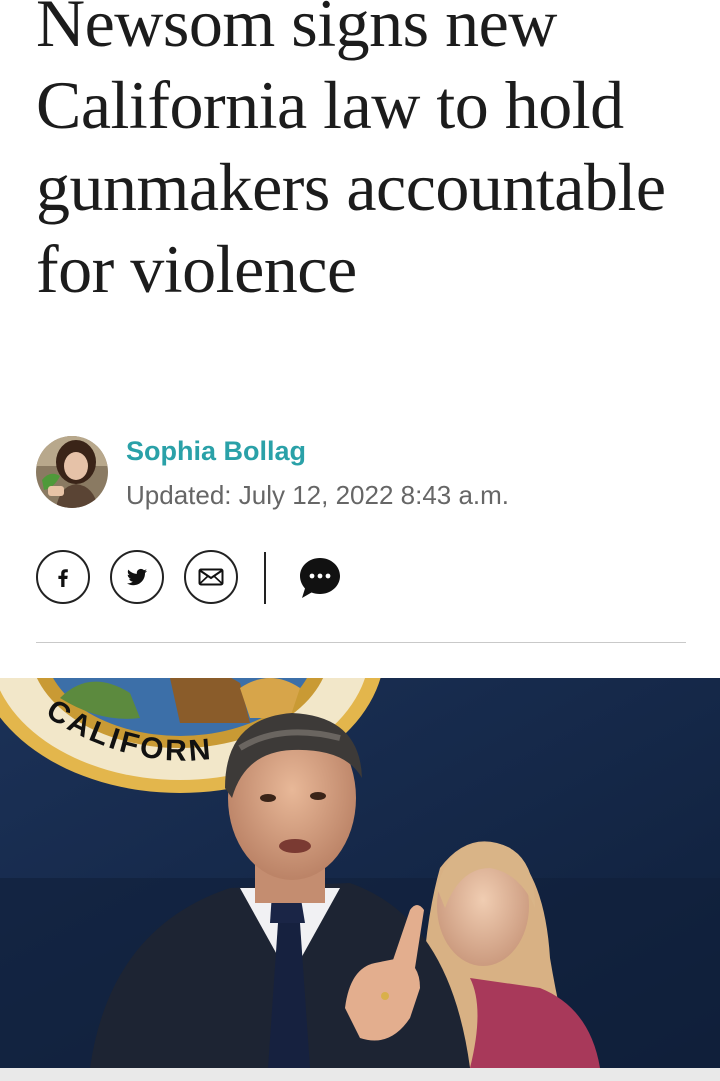 The height and width of the screenshot is (1081, 720). I want to click on share-bar, so click(361, 579).